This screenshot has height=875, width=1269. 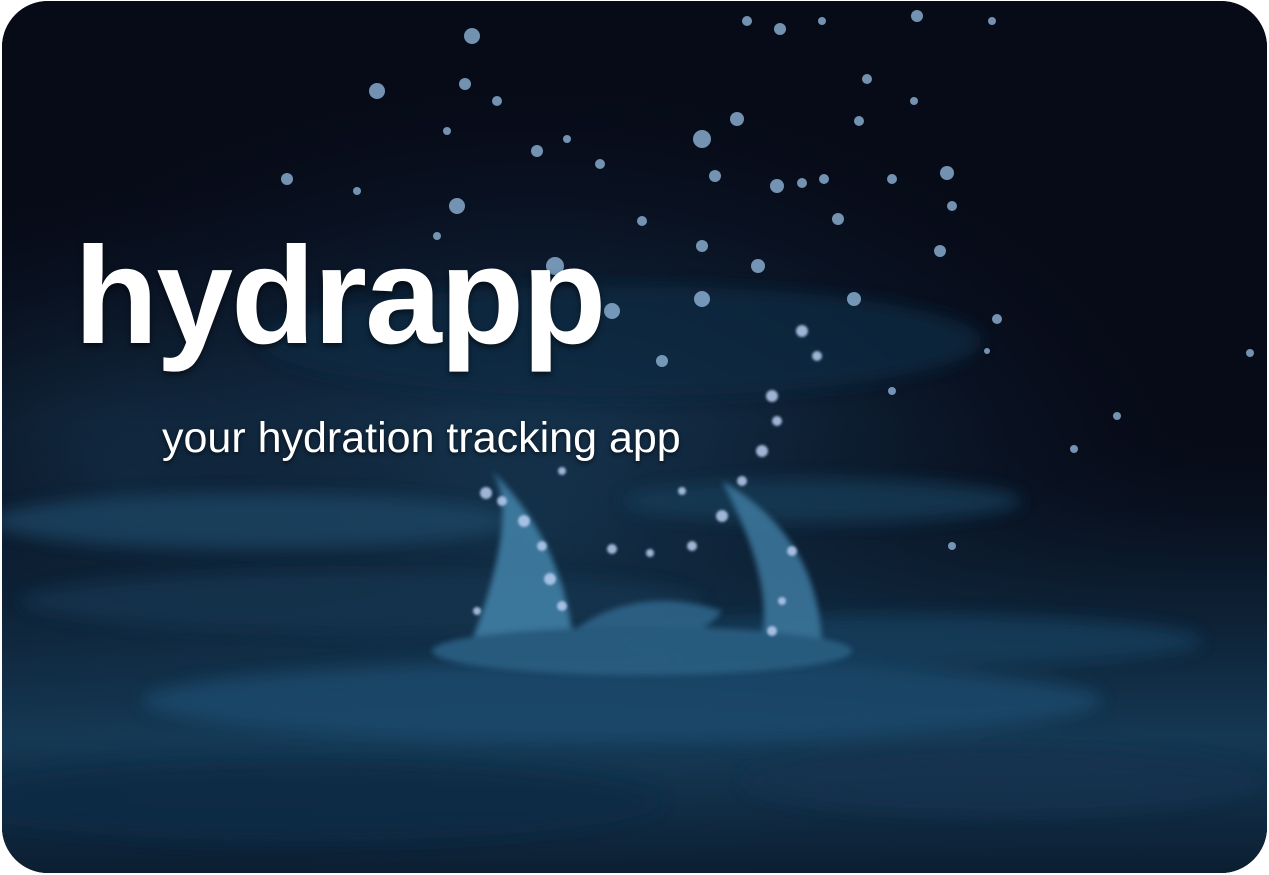 I want to click on app-title: hydrapp, so click(x=340, y=296).